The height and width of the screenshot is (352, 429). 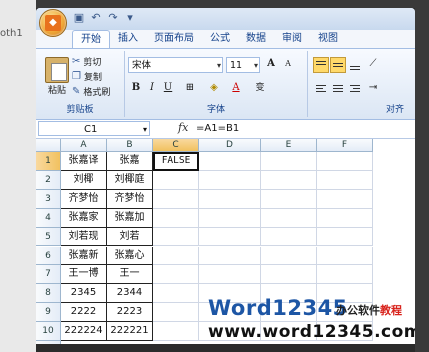 What do you see at coordinates (271, 64) in the screenshot?
I see `grow-font-button: A` at bounding box center [271, 64].